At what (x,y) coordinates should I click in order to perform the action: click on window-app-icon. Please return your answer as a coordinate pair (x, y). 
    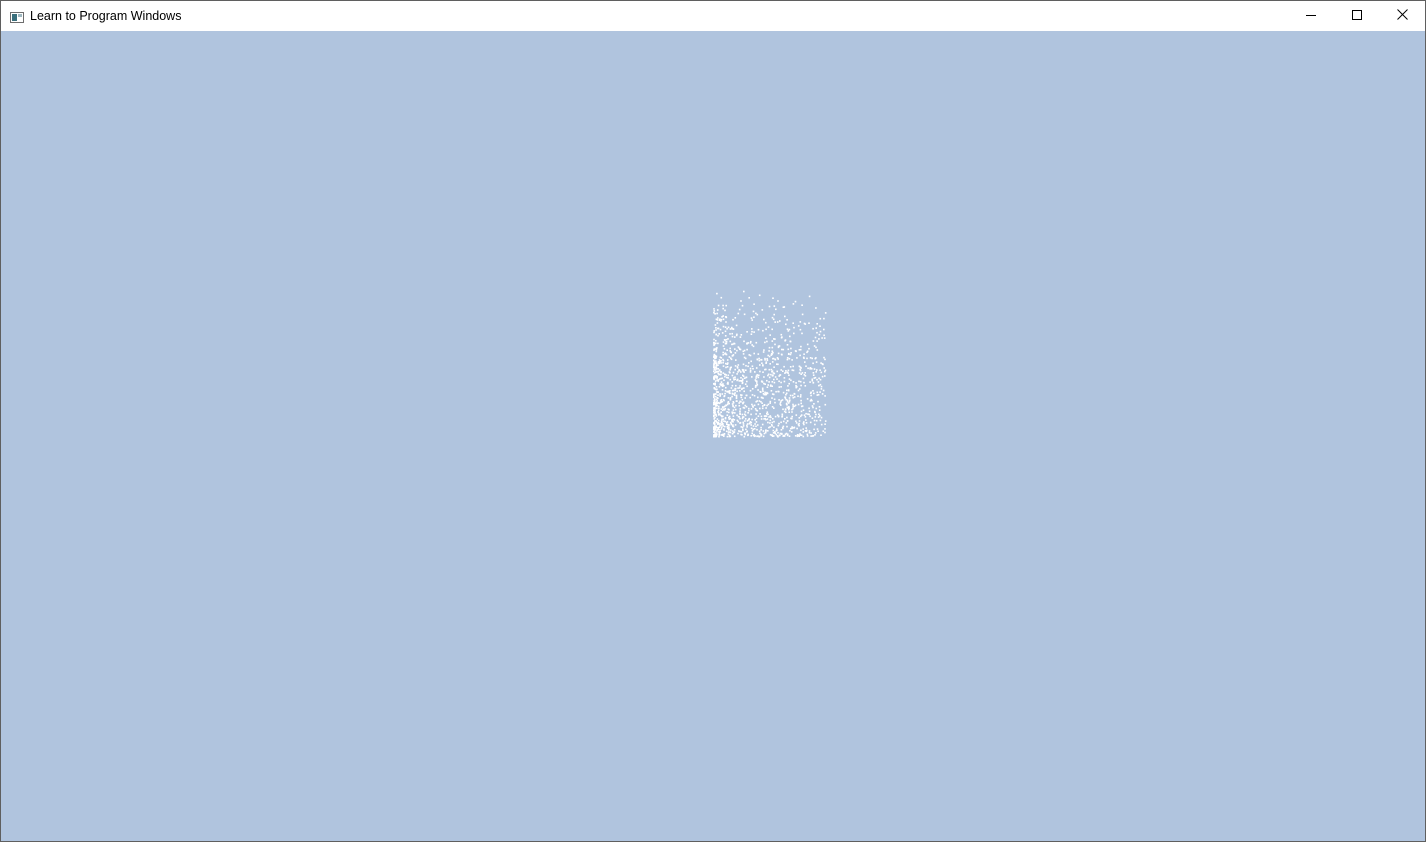
    Looking at the image, I should click on (17, 16).